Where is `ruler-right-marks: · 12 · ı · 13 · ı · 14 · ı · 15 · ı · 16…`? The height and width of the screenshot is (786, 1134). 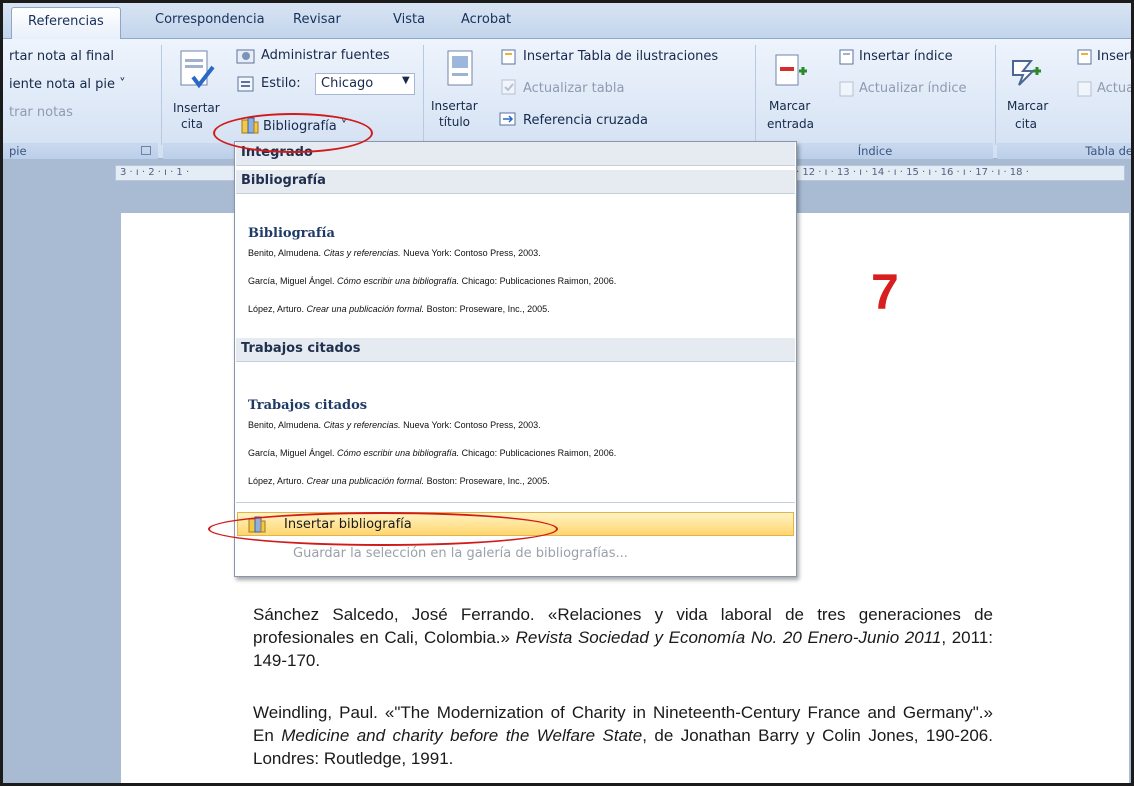
ruler-right-marks: · 12 · ı · 13 · ı · 14 · ı · 15 · ı · 16… is located at coordinates (912, 172).